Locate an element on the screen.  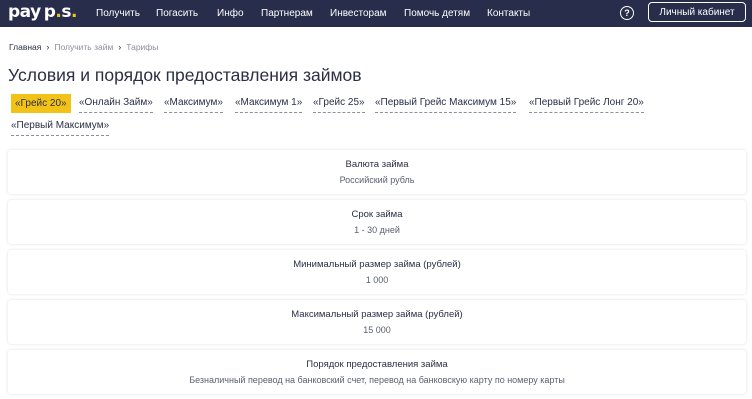
condition-label: Валюта займа is located at coordinates (377, 164).